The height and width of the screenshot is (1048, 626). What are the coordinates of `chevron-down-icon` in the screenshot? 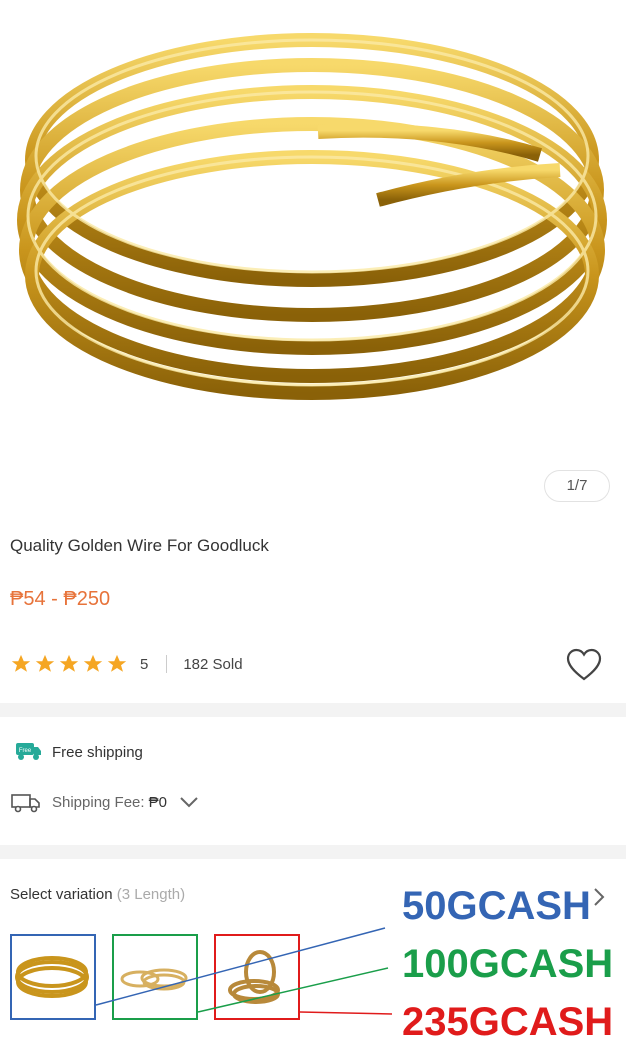 It's located at (189, 802).